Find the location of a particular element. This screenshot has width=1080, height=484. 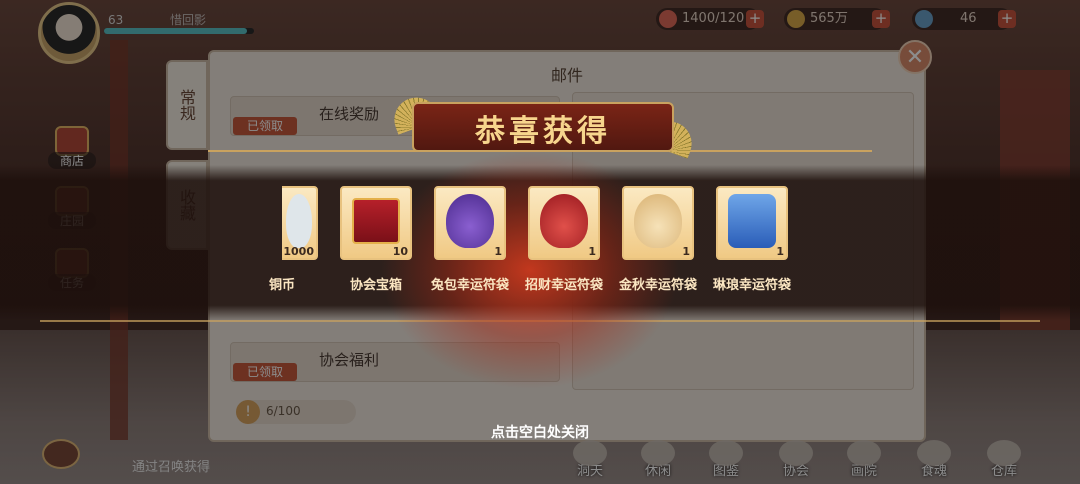

item-count: 10 is located at coordinates (400, 251).